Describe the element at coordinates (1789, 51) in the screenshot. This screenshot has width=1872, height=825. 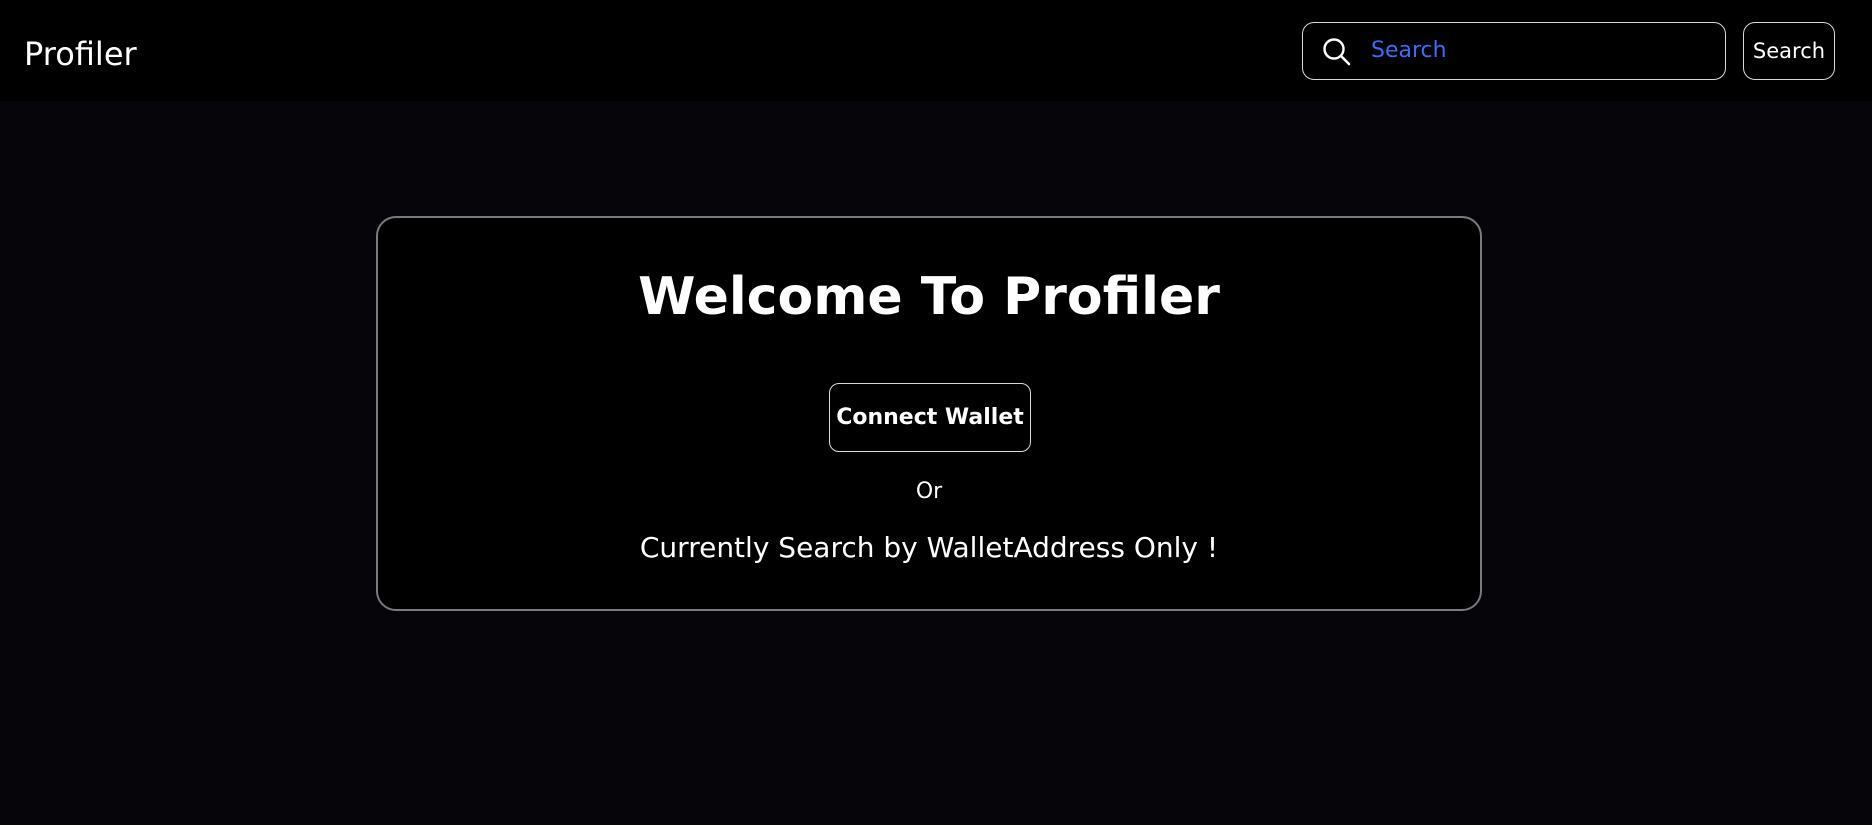
I see `search-button: Search` at that location.